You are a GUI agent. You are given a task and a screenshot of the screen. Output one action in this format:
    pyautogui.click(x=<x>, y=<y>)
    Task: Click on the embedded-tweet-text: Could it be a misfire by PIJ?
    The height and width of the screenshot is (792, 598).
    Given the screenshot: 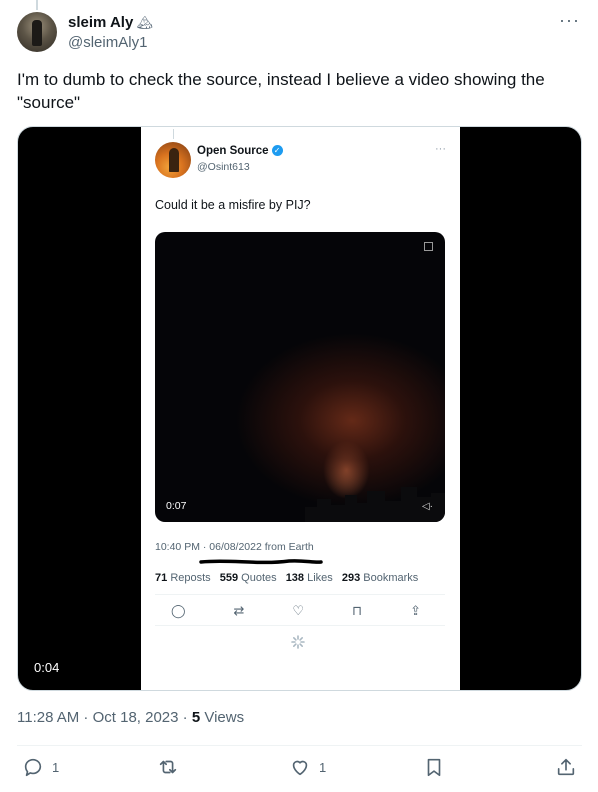 What is the action you would take?
    pyautogui.click(x=233, y=205)
    